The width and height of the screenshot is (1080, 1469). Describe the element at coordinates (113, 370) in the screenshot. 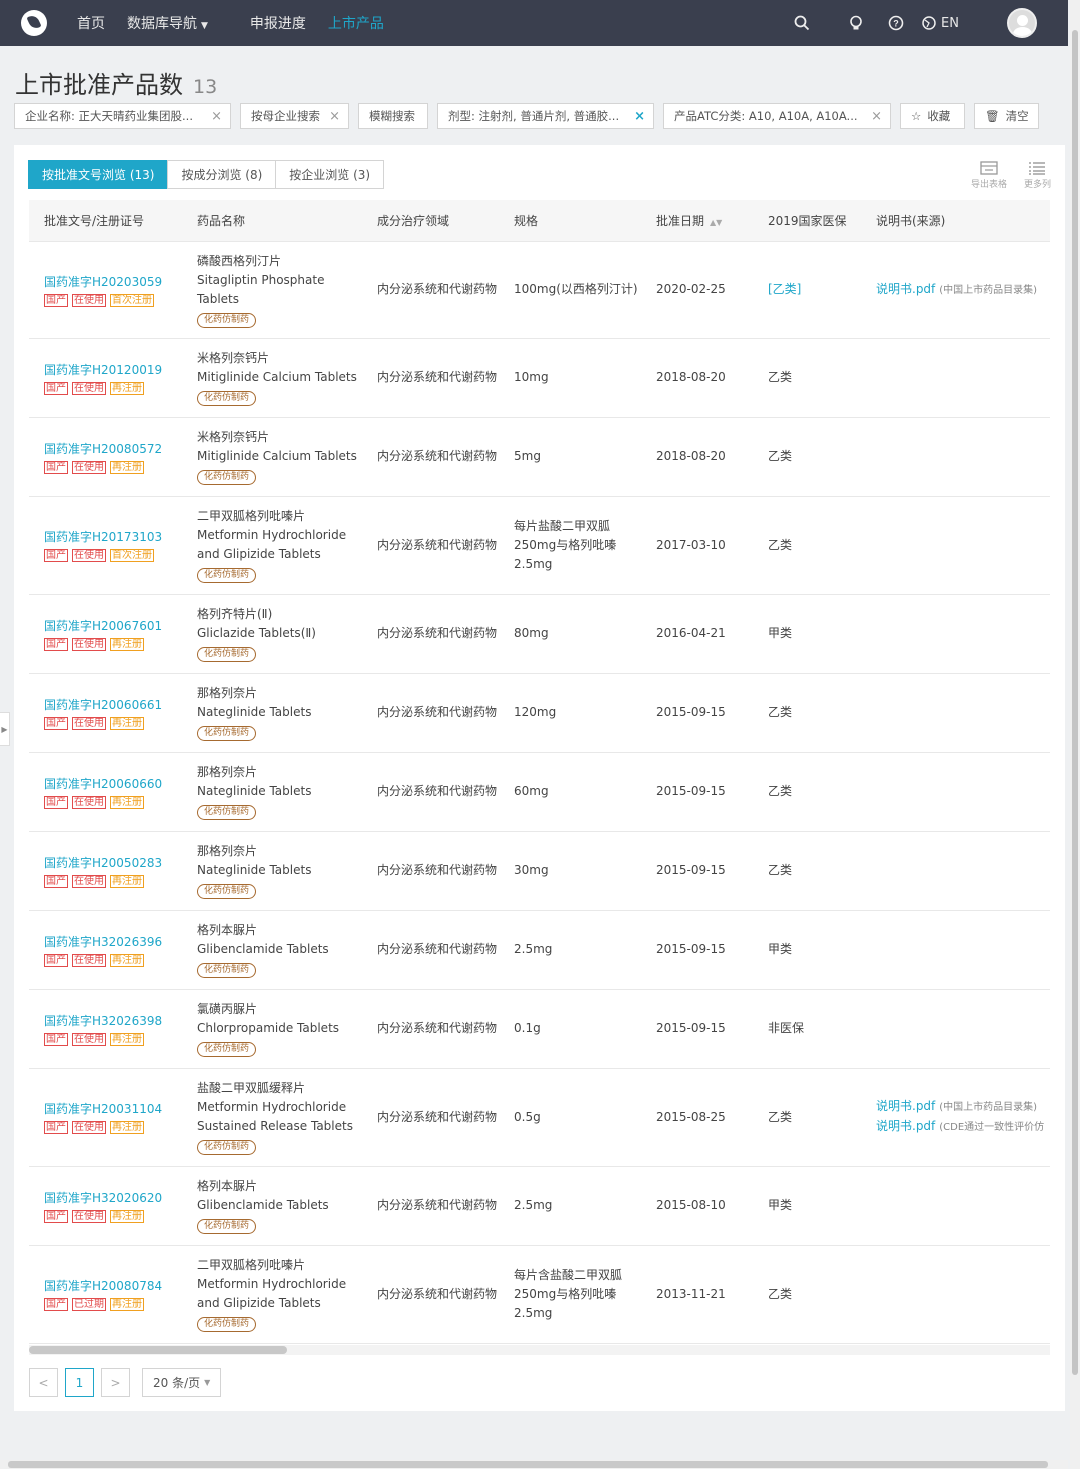

I see `approval-number-link: 国药准字H20120019` at that location.